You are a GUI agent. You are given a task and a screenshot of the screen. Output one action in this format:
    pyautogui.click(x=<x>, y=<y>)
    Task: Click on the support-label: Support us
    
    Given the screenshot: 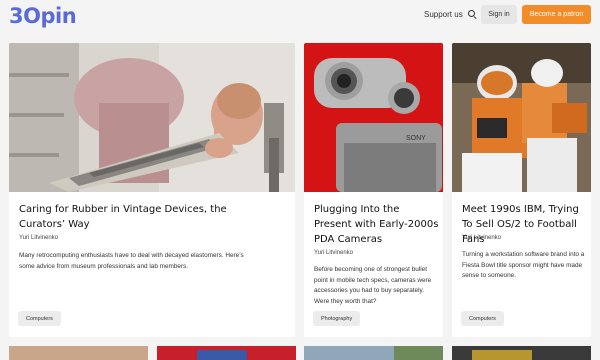 What is the action you would take?
    pyautogui.click(x=443, y=14)
    